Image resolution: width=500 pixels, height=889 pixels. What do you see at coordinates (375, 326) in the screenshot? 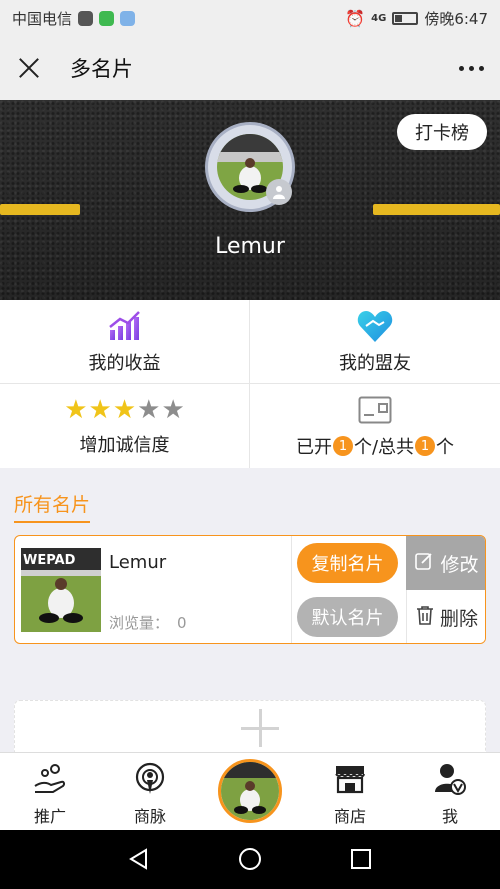
I see `handshake-heart-icon` at bounding box center [375, 326].